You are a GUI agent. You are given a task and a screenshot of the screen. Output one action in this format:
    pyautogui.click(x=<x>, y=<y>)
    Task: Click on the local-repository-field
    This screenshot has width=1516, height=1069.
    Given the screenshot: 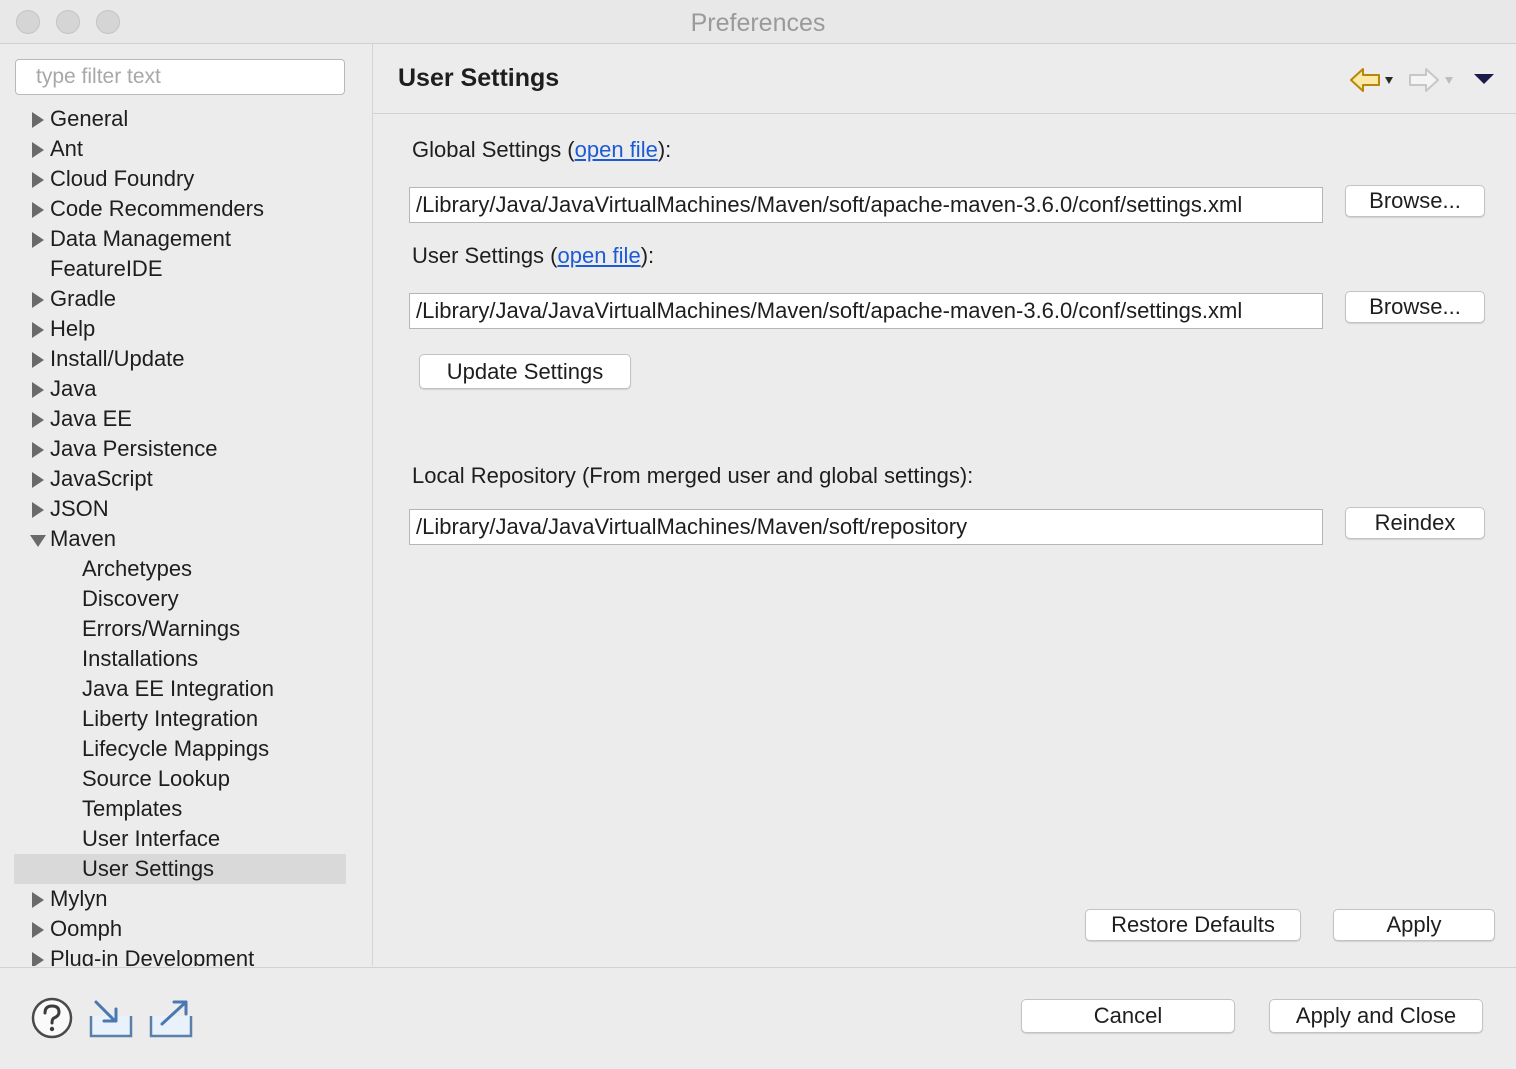 What is the action you would take?
    pyautogui.click(x=866, y=527)
    